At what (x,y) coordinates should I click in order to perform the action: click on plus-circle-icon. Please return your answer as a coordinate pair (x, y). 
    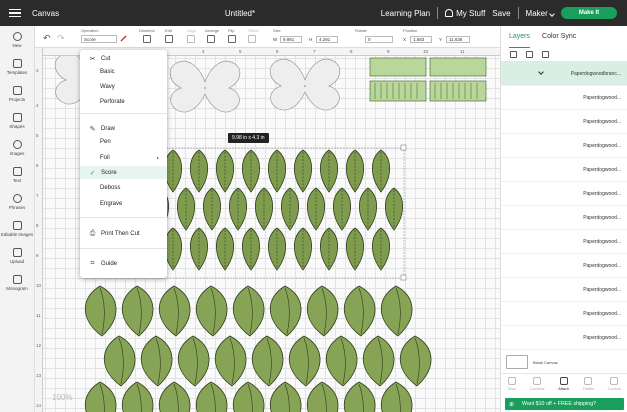
    Looking at the image, I should click on (17, 36).